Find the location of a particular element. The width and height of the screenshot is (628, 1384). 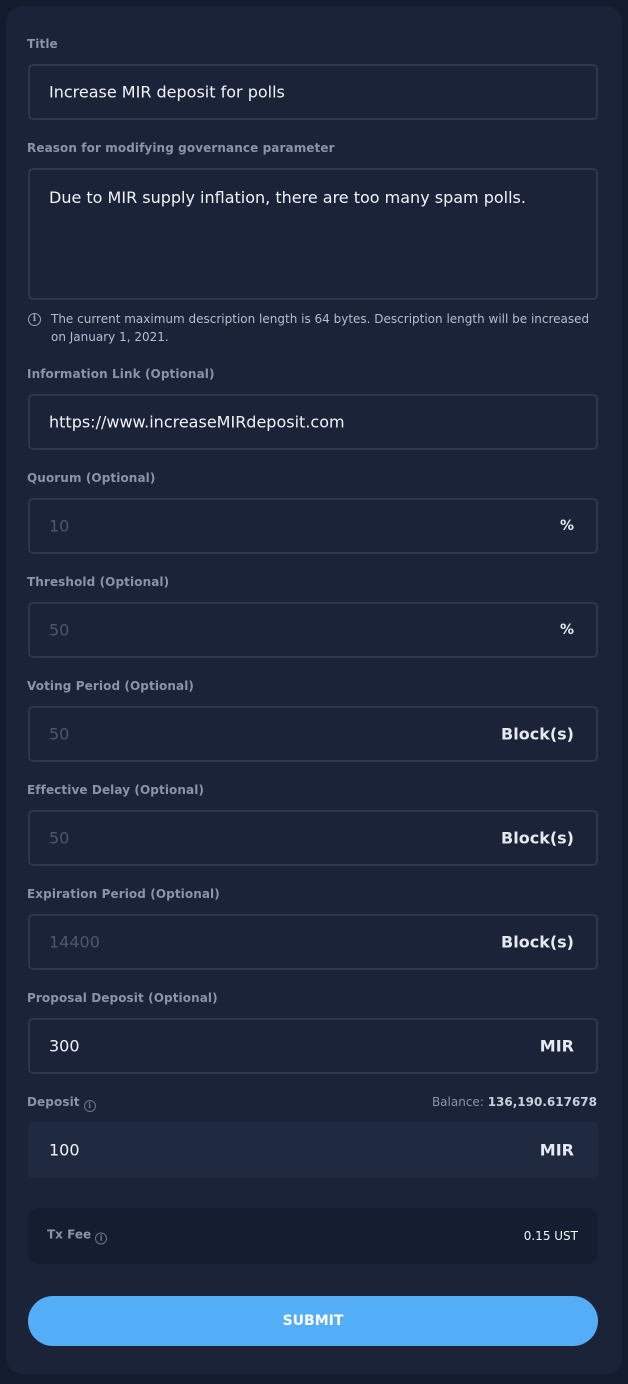

tx-fee-box: Tx Fee i 0.15 UST is located at coordinates (313, 1236).